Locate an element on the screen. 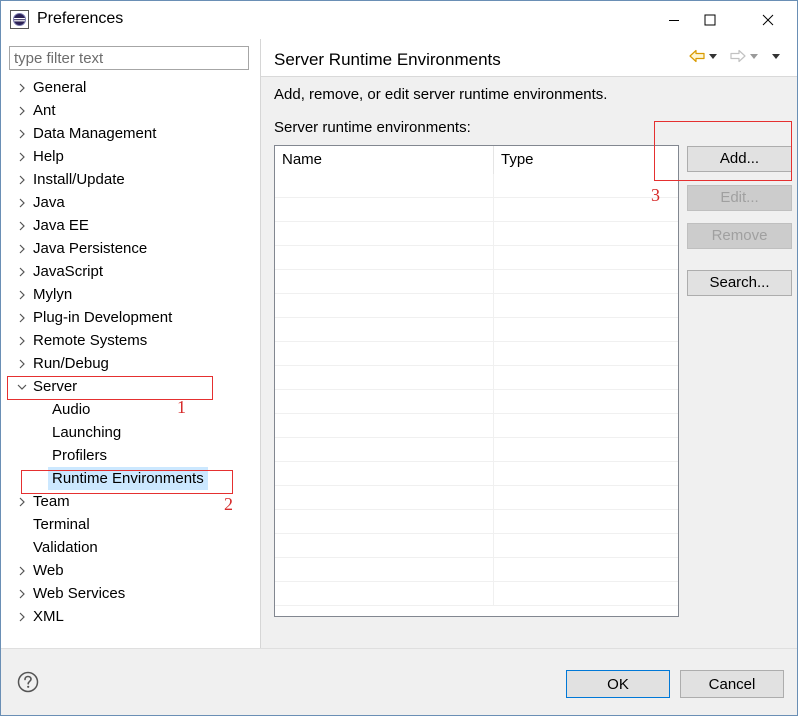  tree-item-label: Team is located at coordinates (51, 501).